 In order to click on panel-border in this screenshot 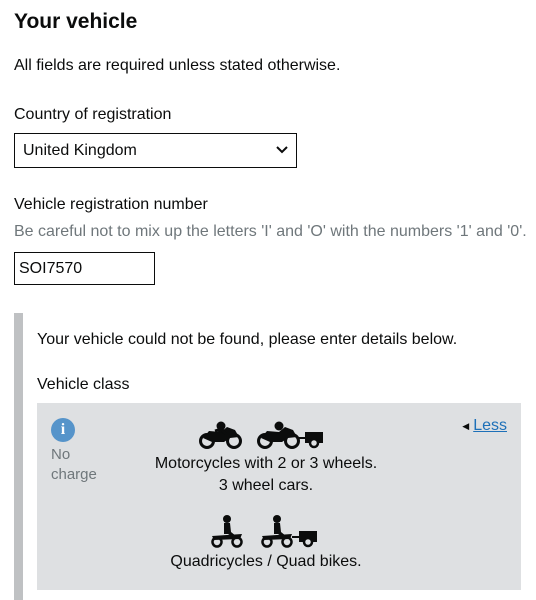, I will do `click(18, 456)`.